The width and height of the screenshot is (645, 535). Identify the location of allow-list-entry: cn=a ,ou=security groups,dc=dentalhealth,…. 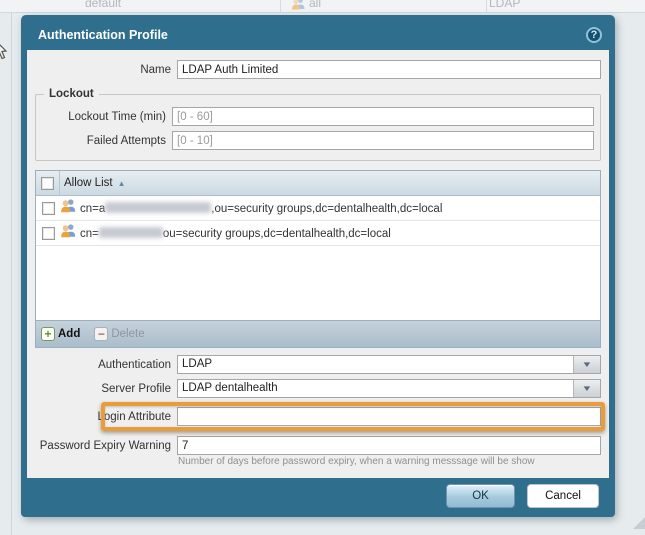
(261, 208).